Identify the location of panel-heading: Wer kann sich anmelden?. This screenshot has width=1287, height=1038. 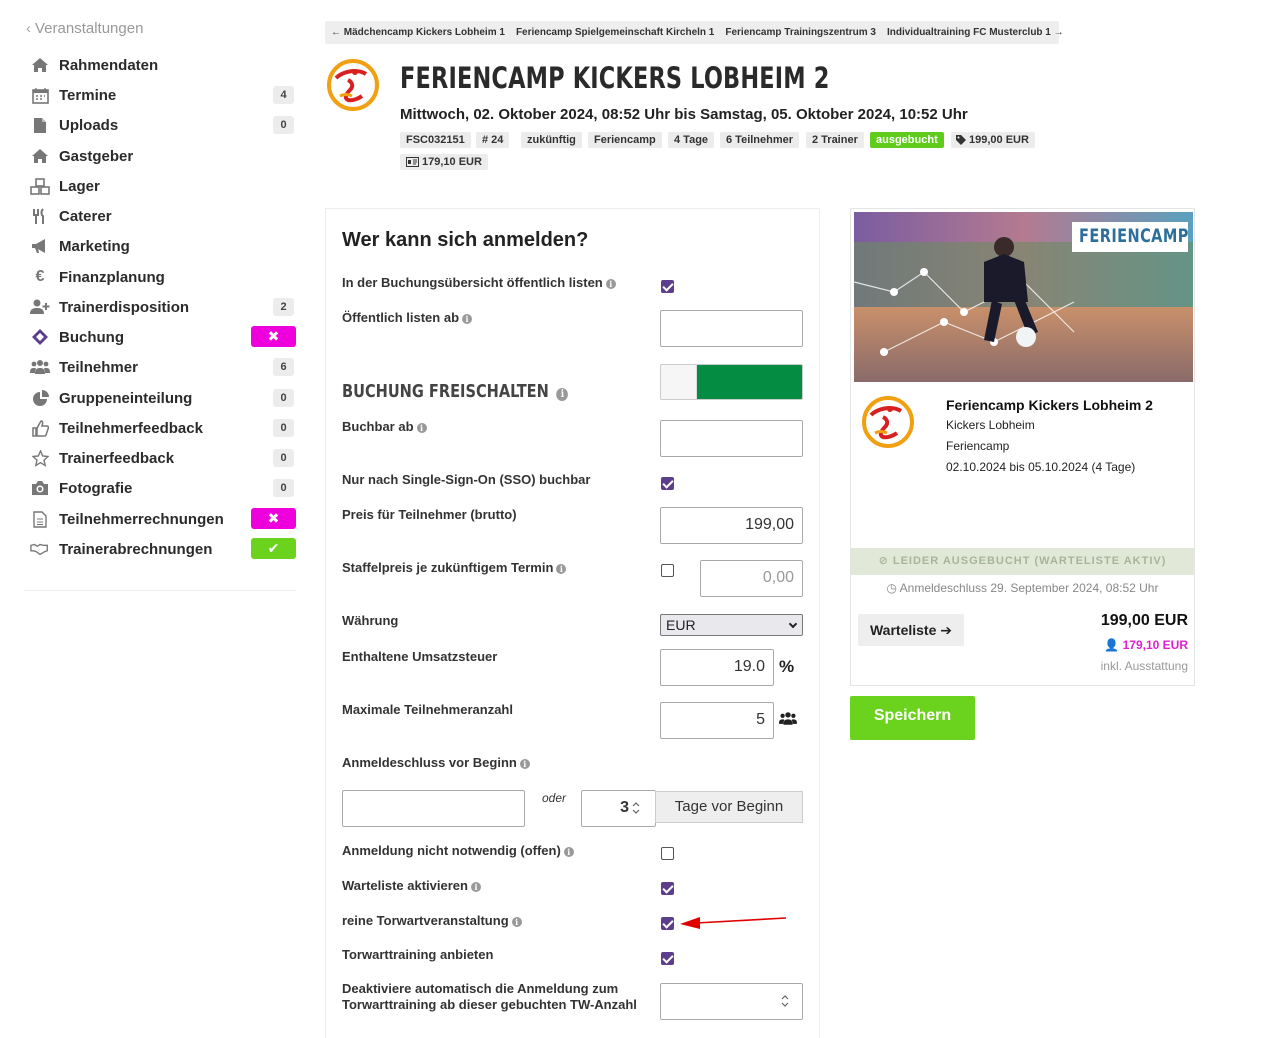
(465, 240).